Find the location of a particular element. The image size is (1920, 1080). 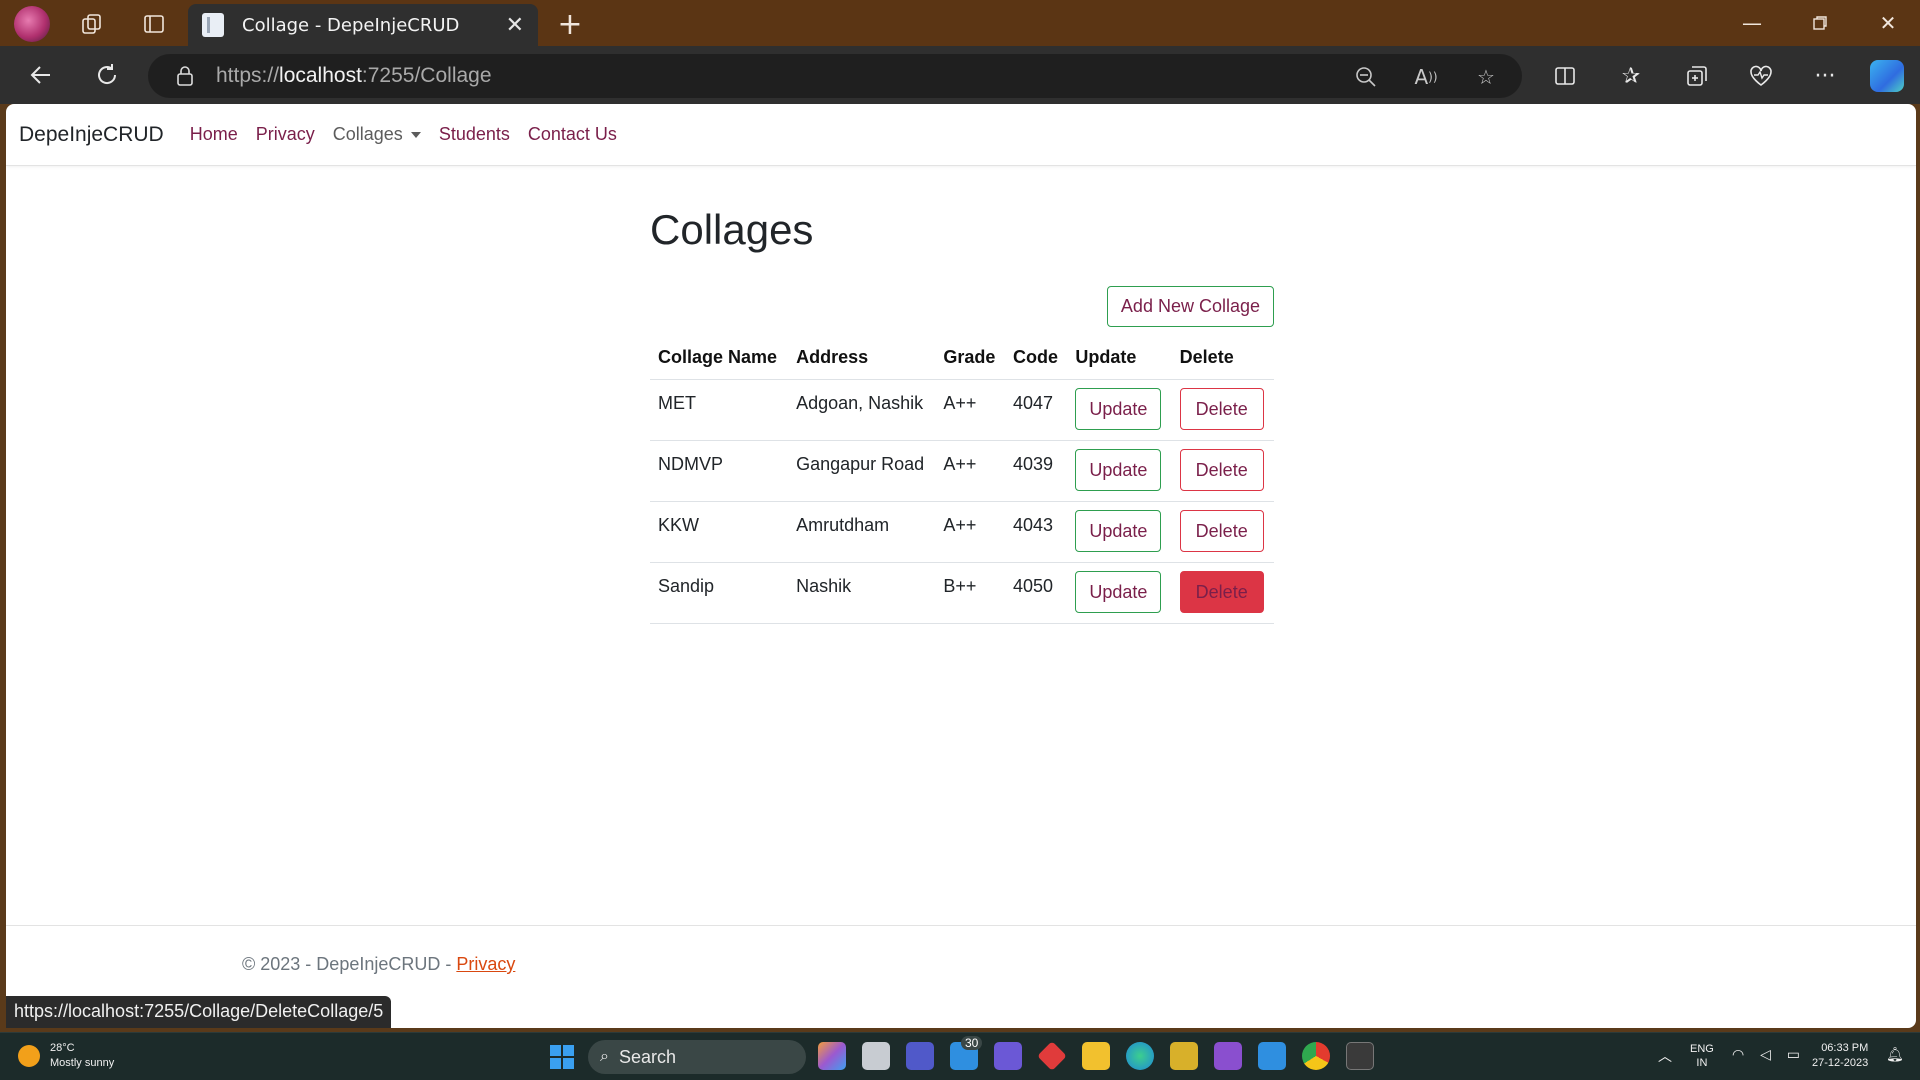

site-brand: DepeInjeCRUD is located at coordinates (91, 135).